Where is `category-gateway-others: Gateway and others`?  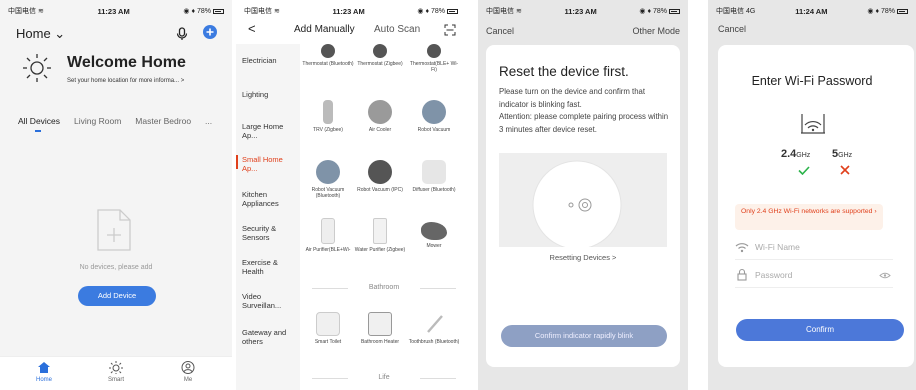
category-gateway-others: Gateway and others is located at coordinates (269, 337).